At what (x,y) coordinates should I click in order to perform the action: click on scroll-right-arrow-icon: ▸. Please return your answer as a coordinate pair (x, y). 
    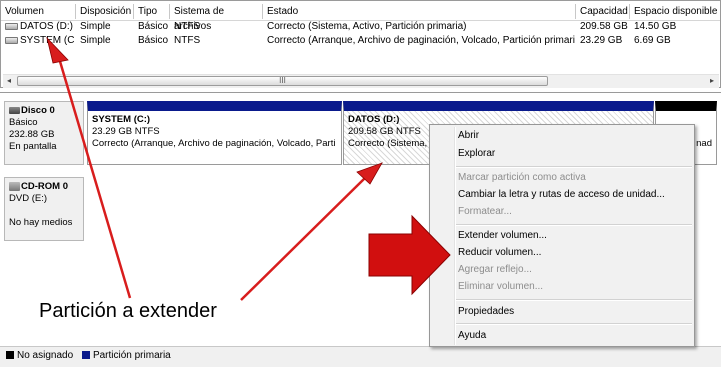
    Looking at the image, I should click on (712, 81).